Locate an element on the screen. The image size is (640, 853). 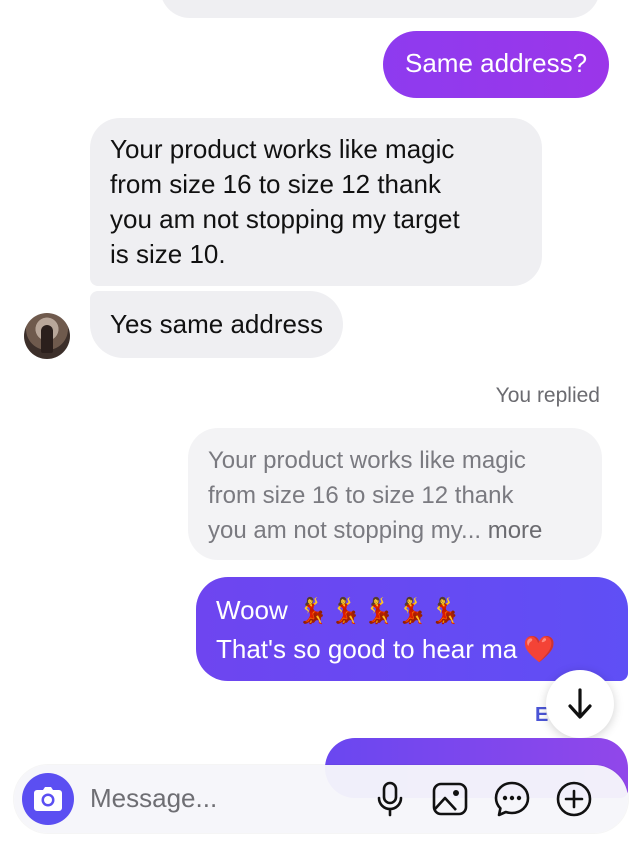
gallery-button is located at coordinates (450, 799).